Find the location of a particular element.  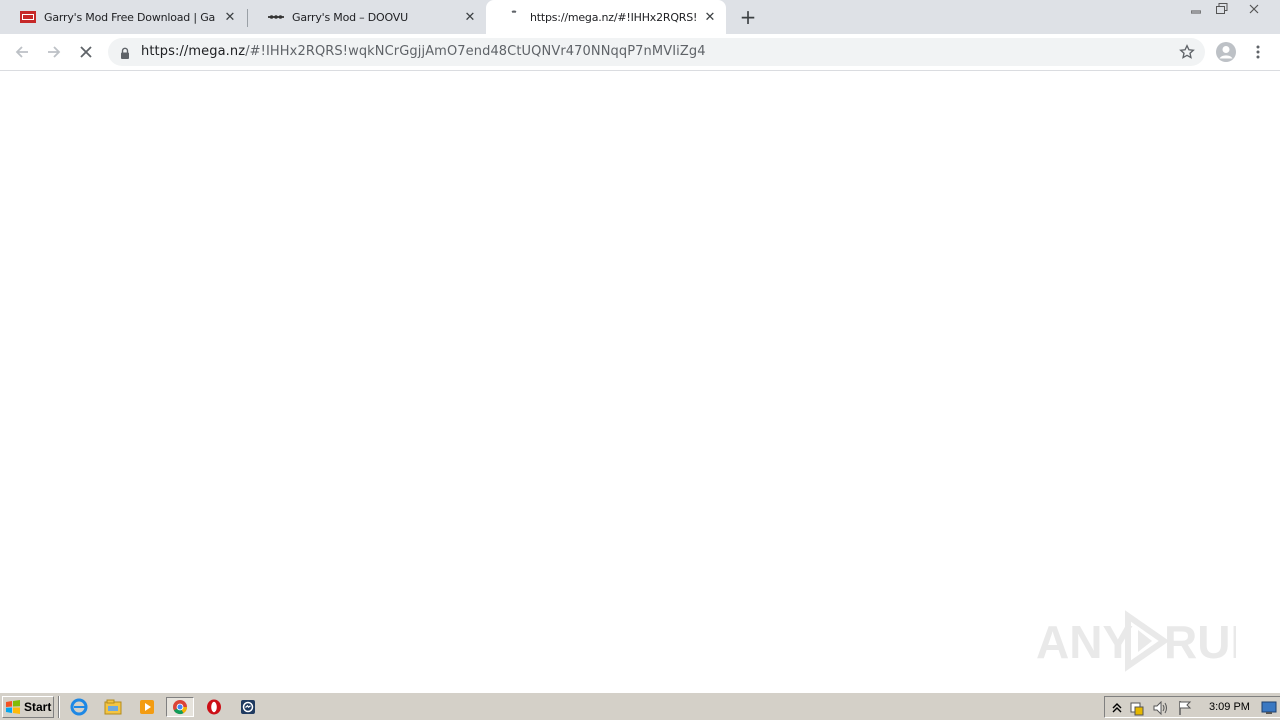

opera-icon is located at coordinates (214, 707).